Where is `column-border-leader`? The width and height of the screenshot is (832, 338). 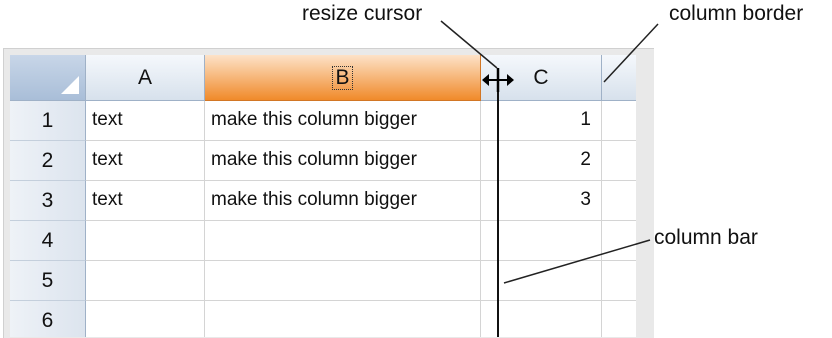 column-border-leader is located at coordinates (631, 53).